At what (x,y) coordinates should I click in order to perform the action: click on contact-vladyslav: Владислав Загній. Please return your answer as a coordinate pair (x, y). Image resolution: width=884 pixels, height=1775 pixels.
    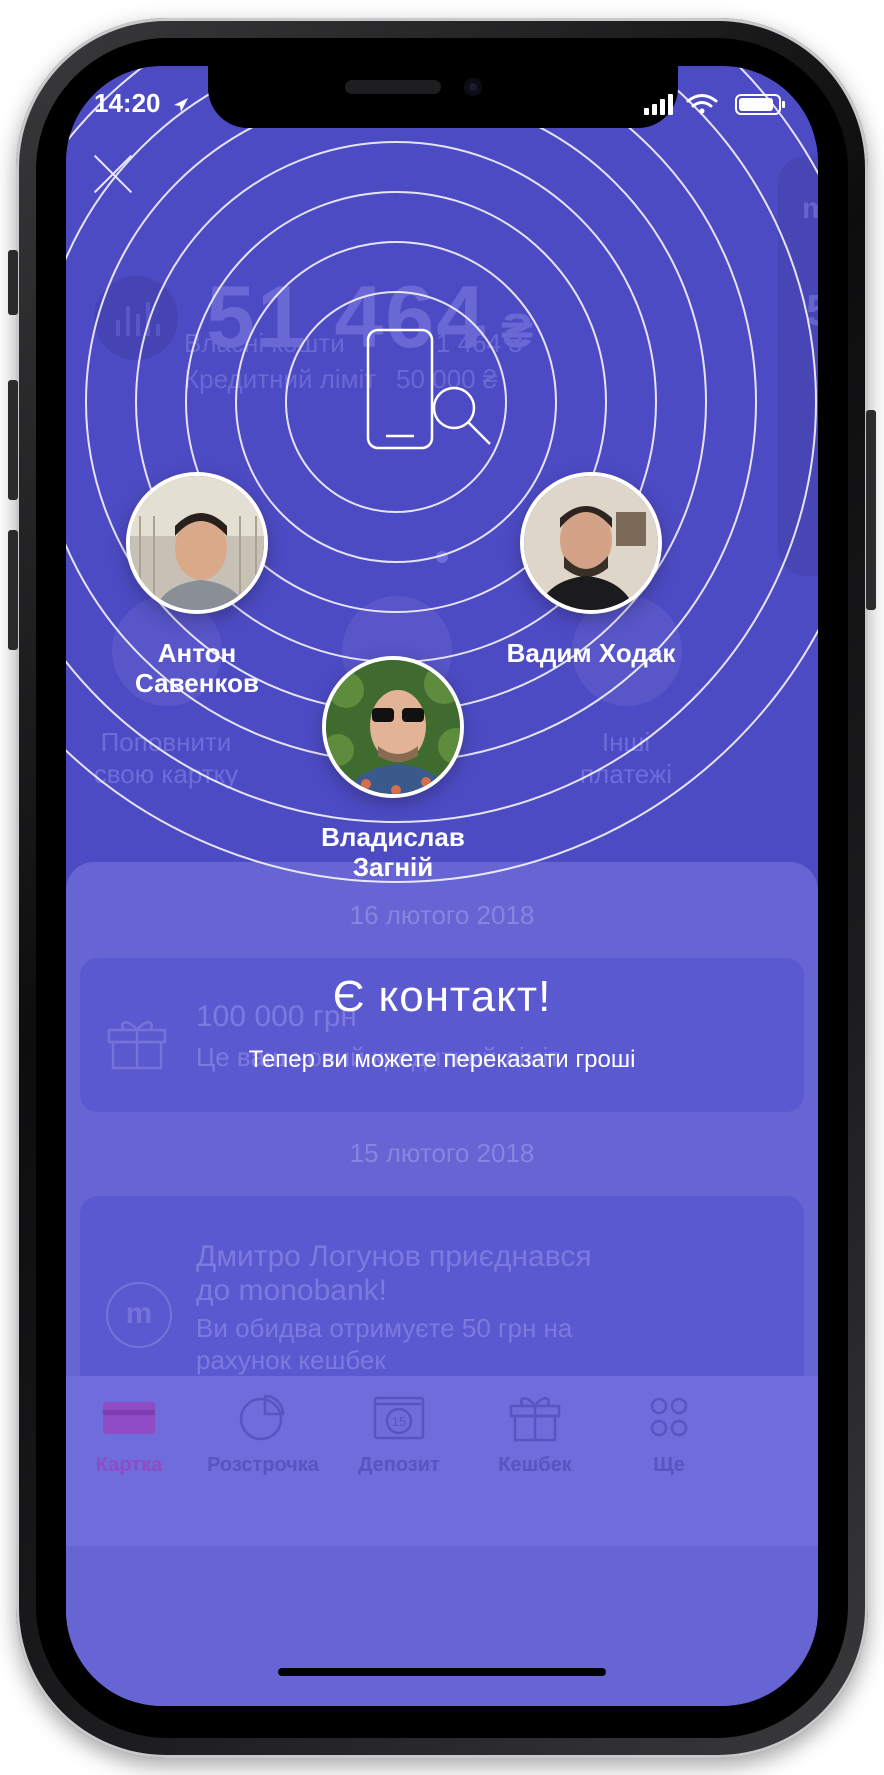
    Looking at the image, I should click on (393, 769).